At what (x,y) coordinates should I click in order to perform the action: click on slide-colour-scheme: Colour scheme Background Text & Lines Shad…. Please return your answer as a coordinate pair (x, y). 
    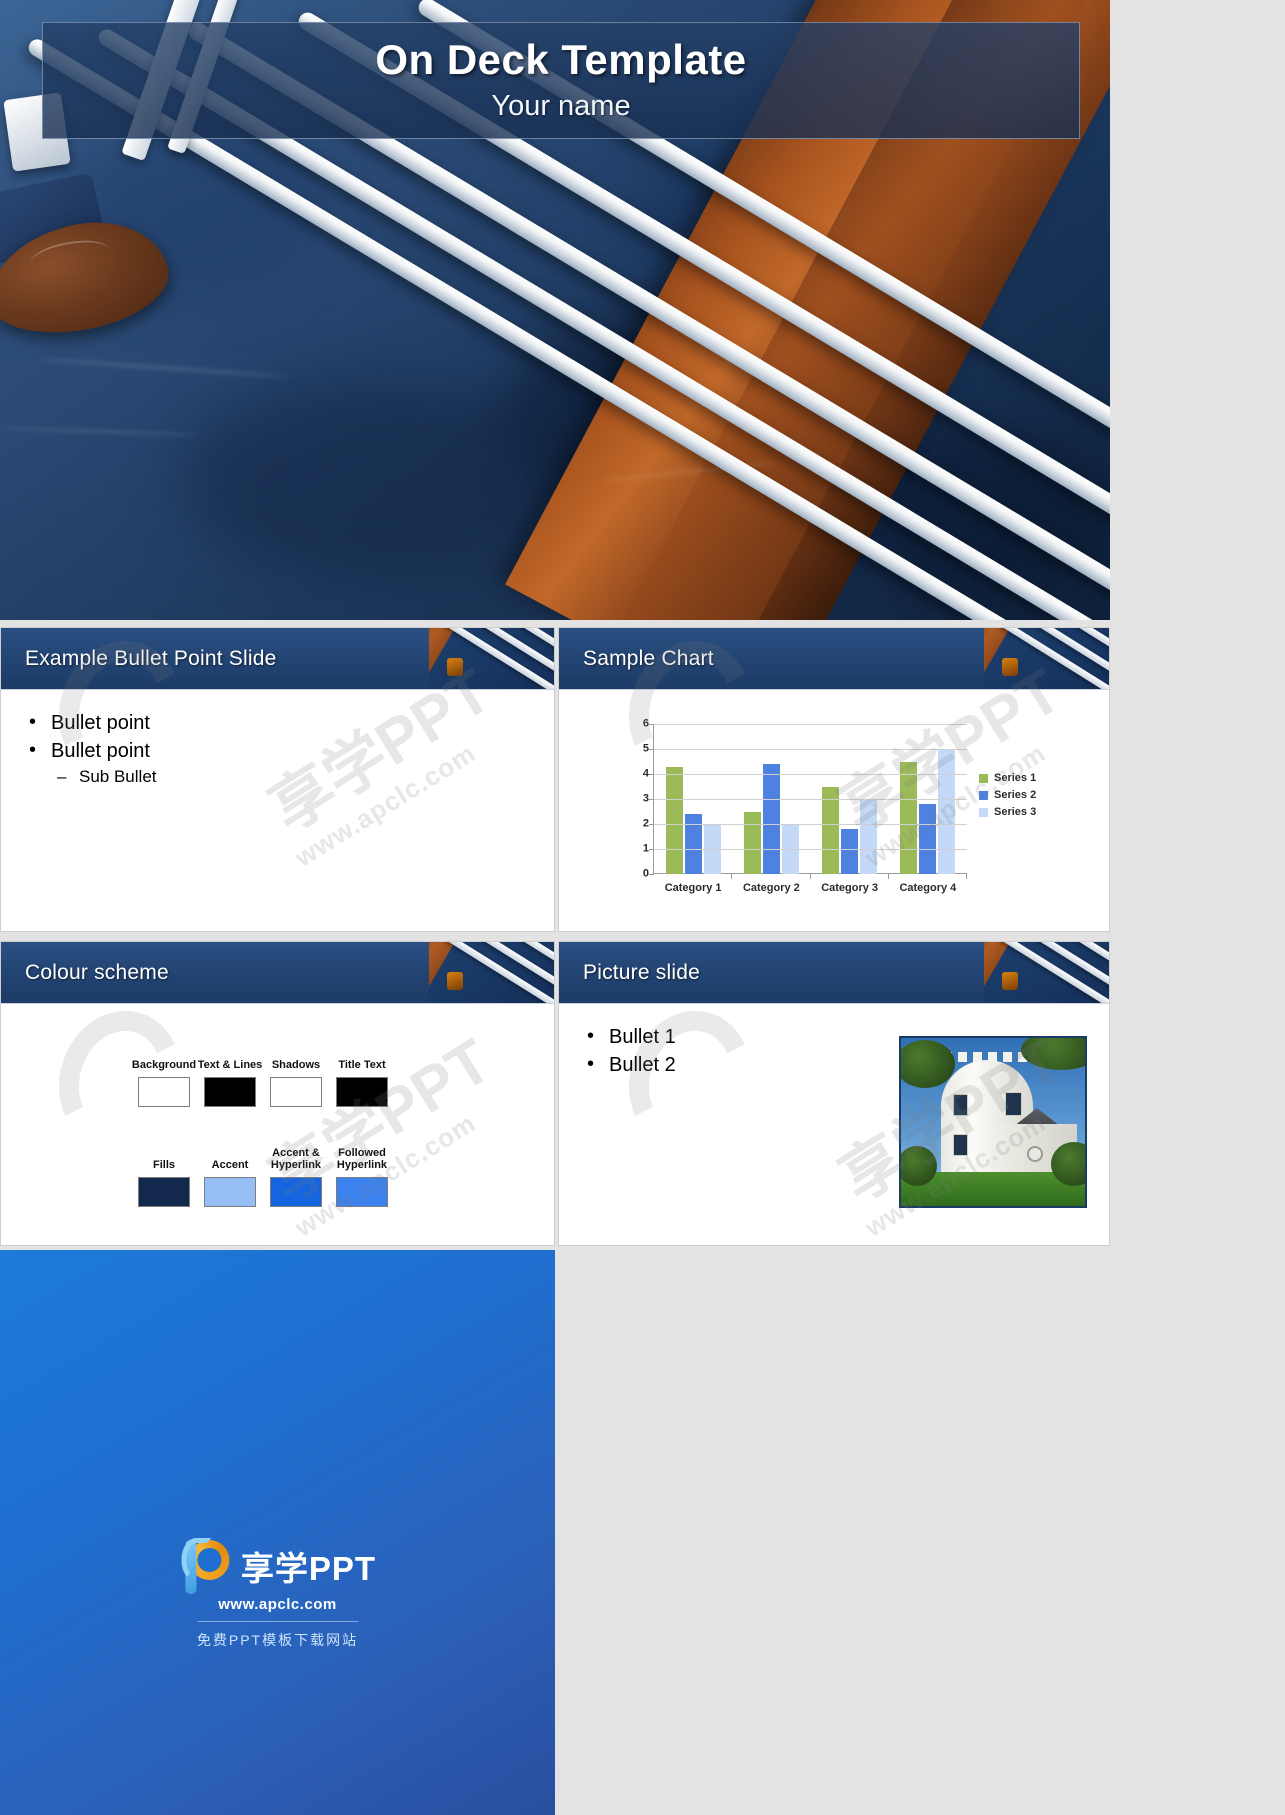
    Looking at the image, I should click on (277, 1093).